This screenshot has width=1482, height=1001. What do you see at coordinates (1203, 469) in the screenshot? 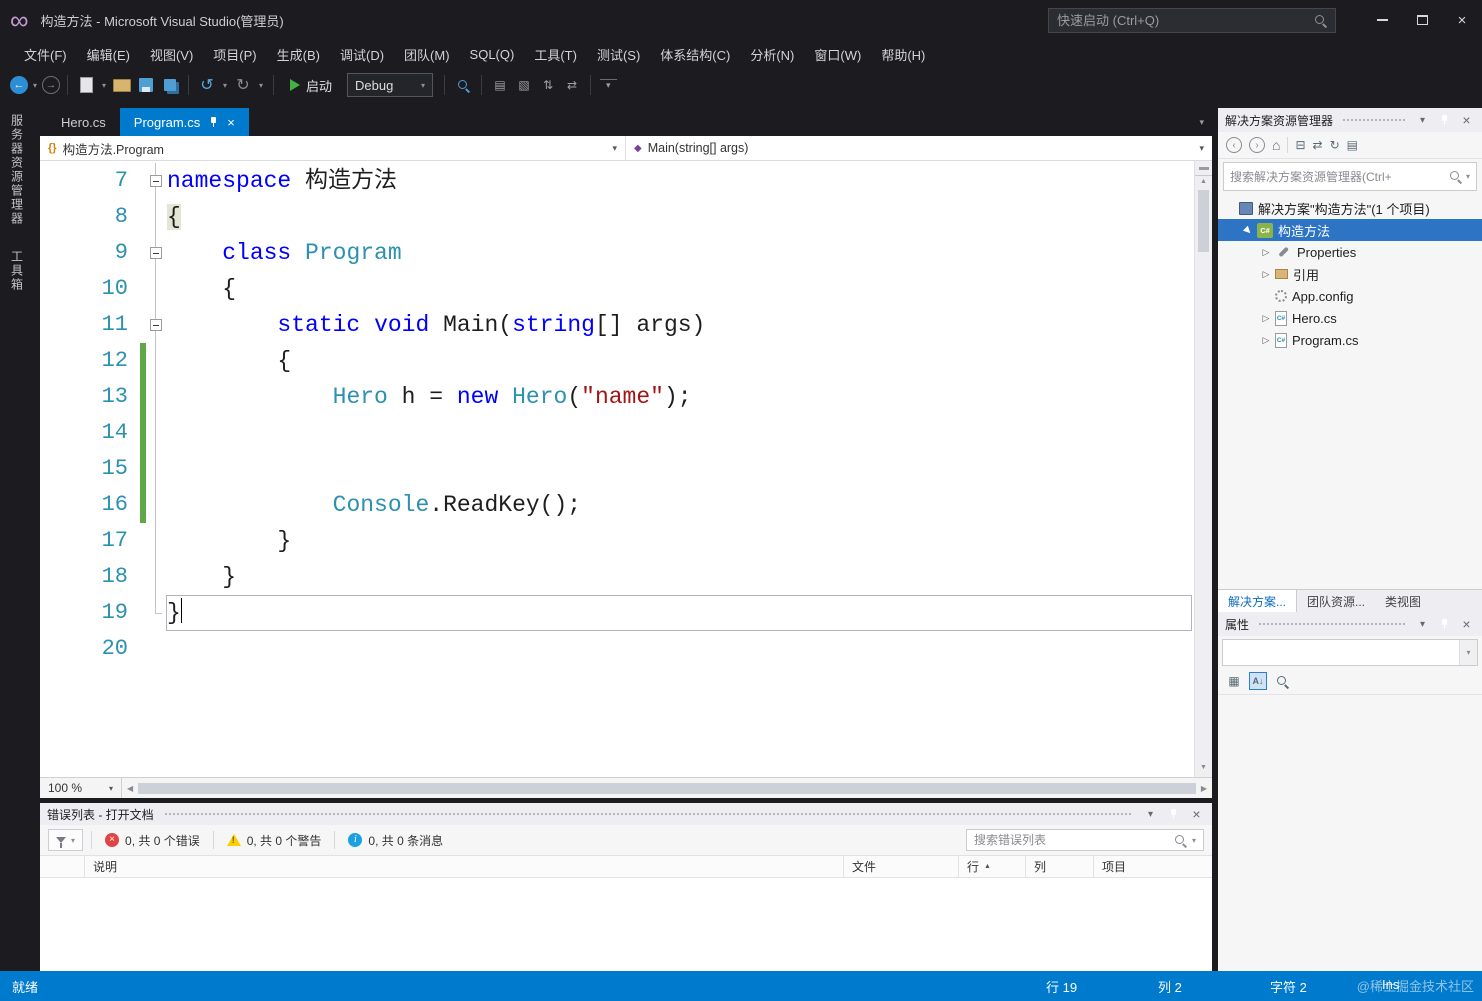
I see `vertical-scrollbar: ▲ ▼` at bounding box center [1203, 469].